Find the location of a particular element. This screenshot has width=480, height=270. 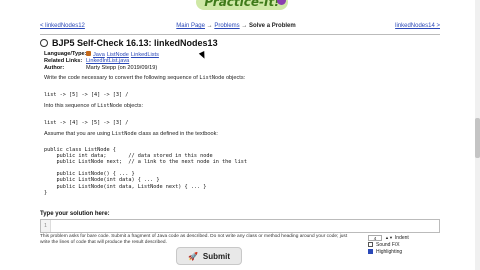

problem-title: BJP5 Self-Check 16.13: linkedNodes13 is located at coordinates (135, 43).